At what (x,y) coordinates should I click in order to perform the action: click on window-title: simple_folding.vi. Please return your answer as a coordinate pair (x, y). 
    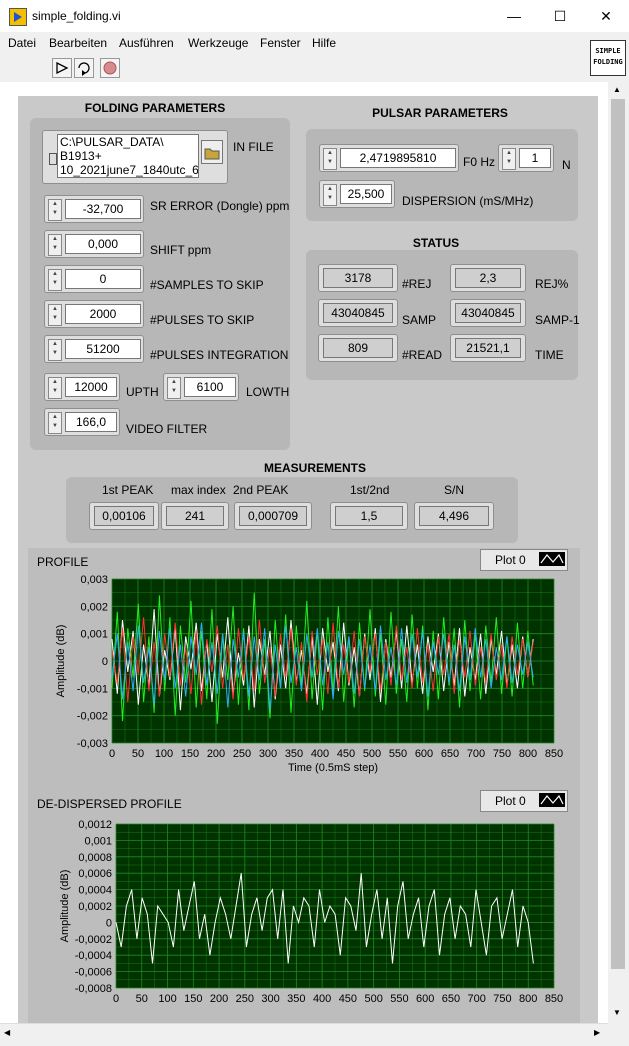
    Looking at the image, I should click on (76, 16).